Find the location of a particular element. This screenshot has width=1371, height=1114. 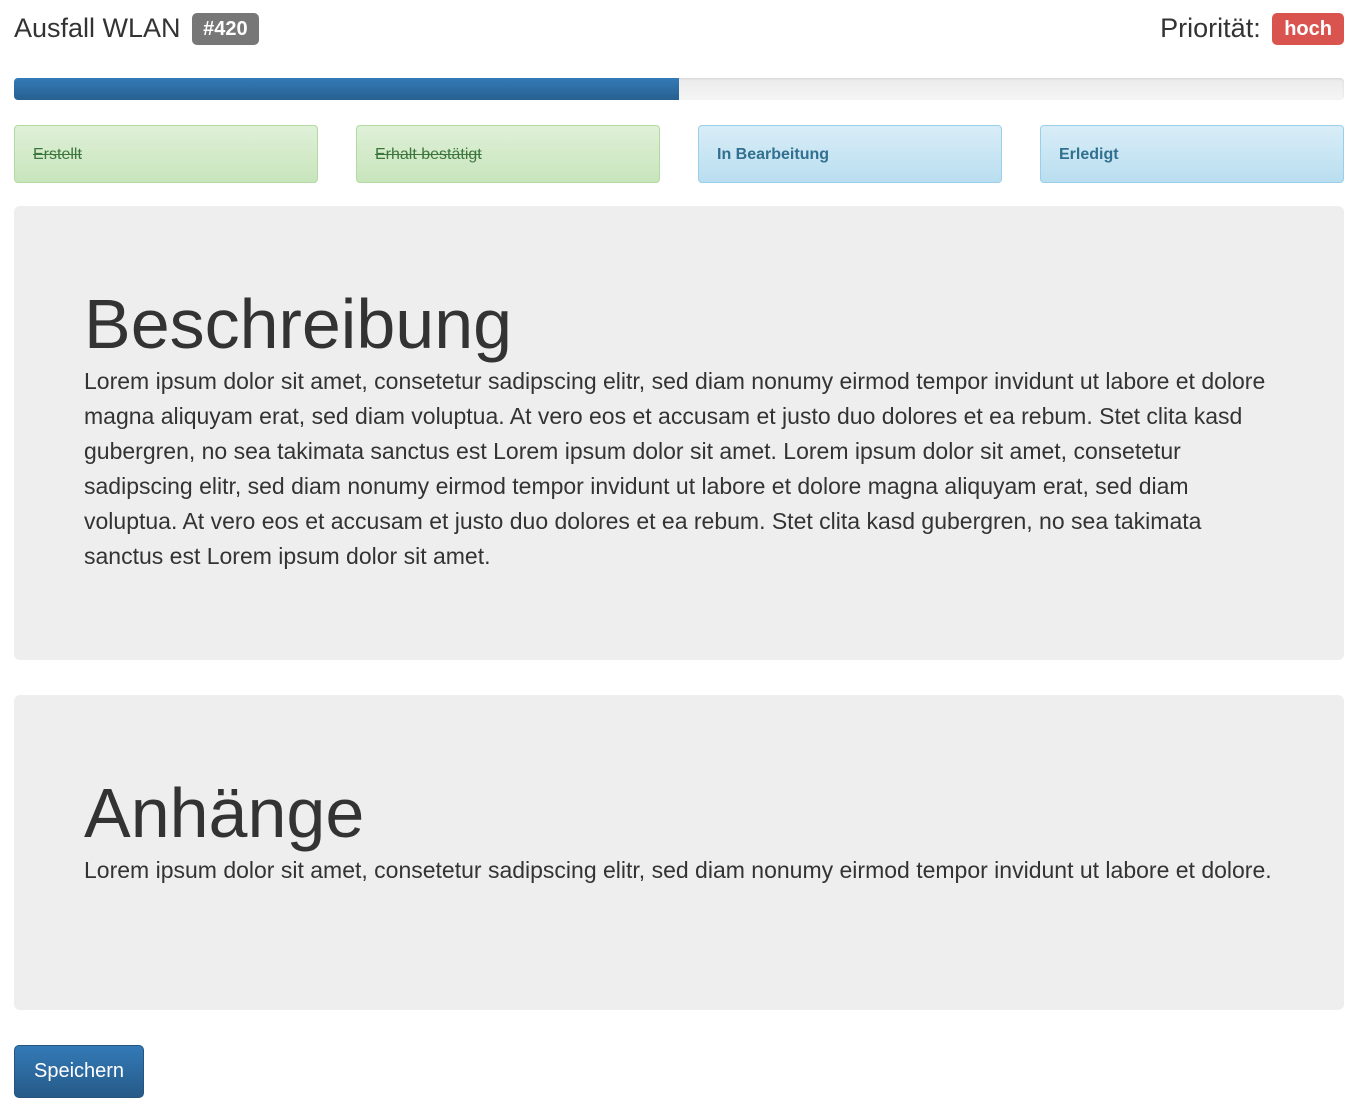

priority-badge: hoch is located at coordinates (1308, 29).